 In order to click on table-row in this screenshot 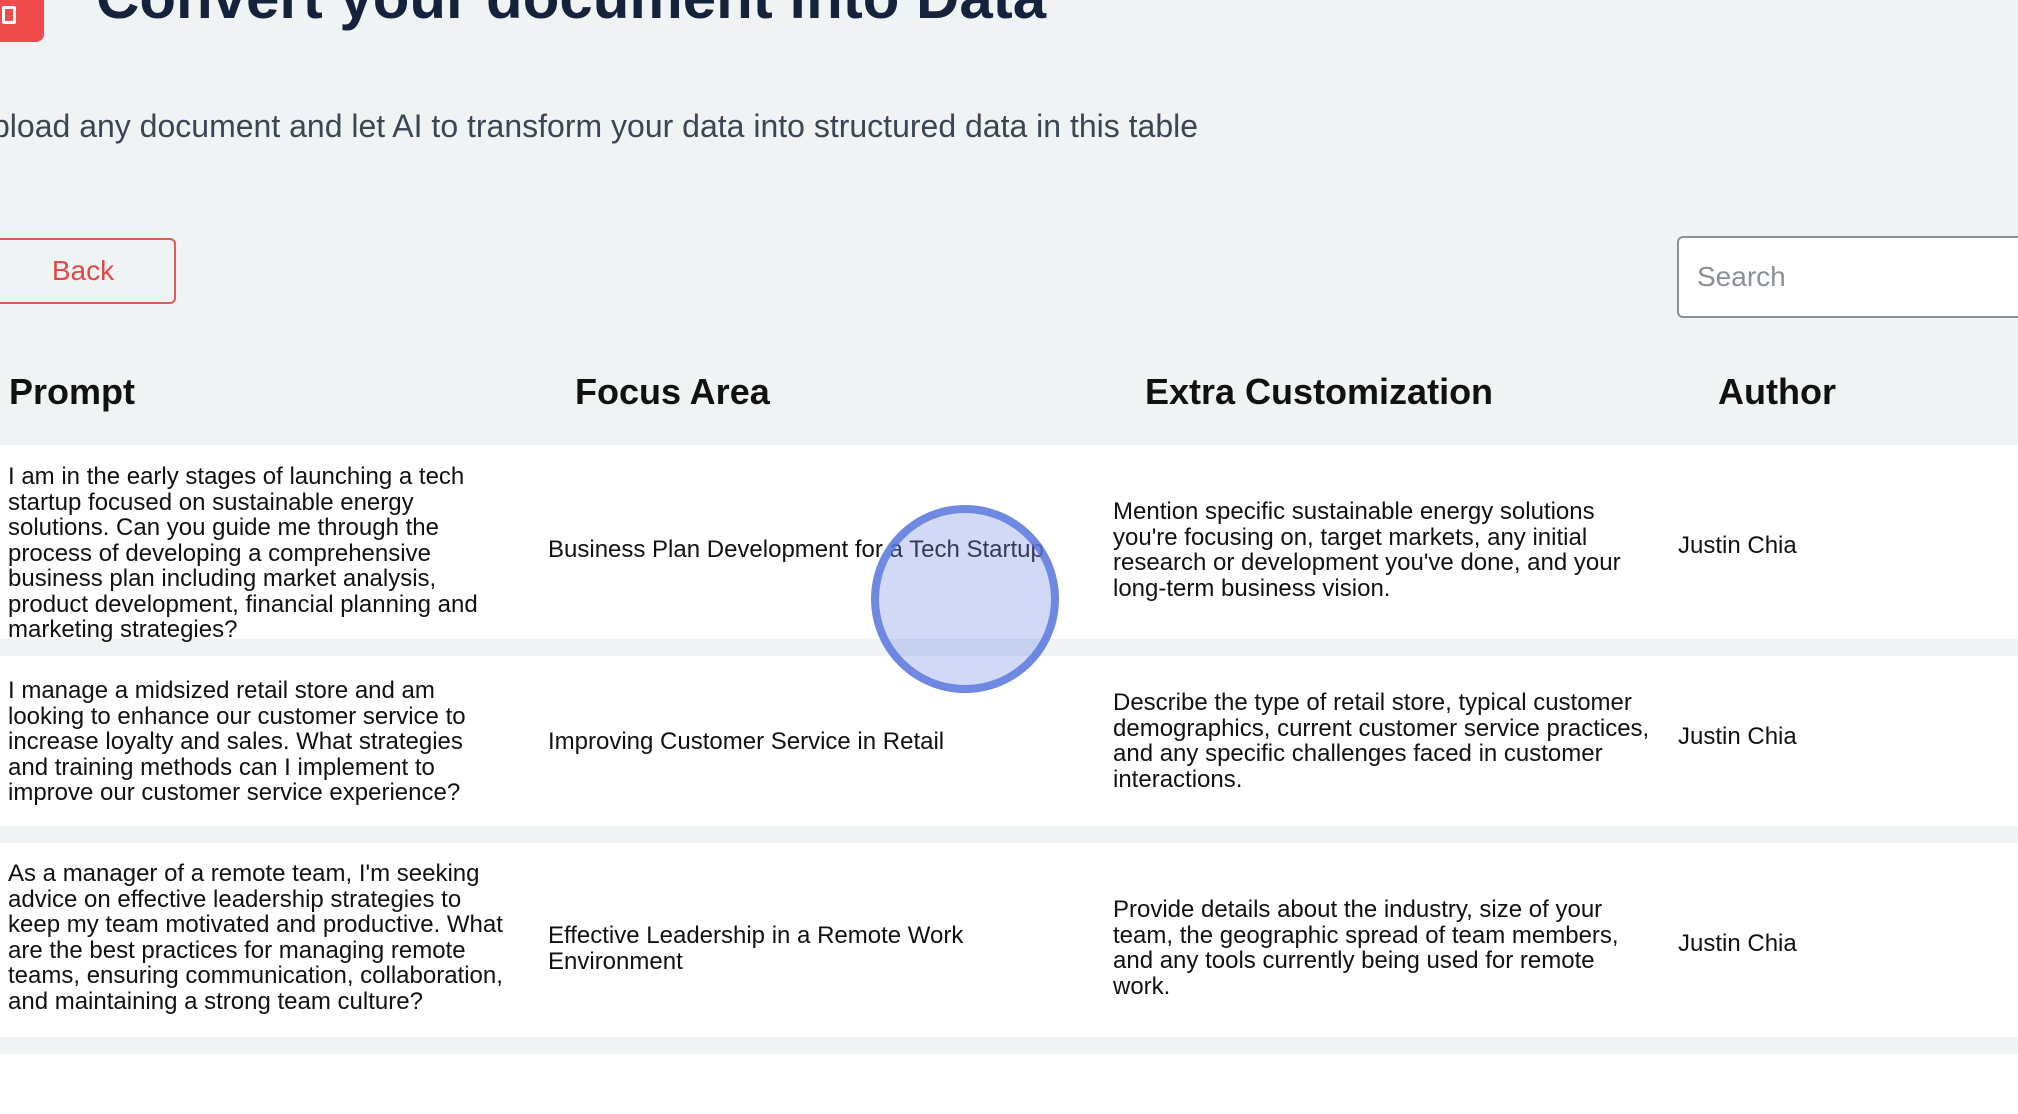, I will do `click(1009, 1084)`.